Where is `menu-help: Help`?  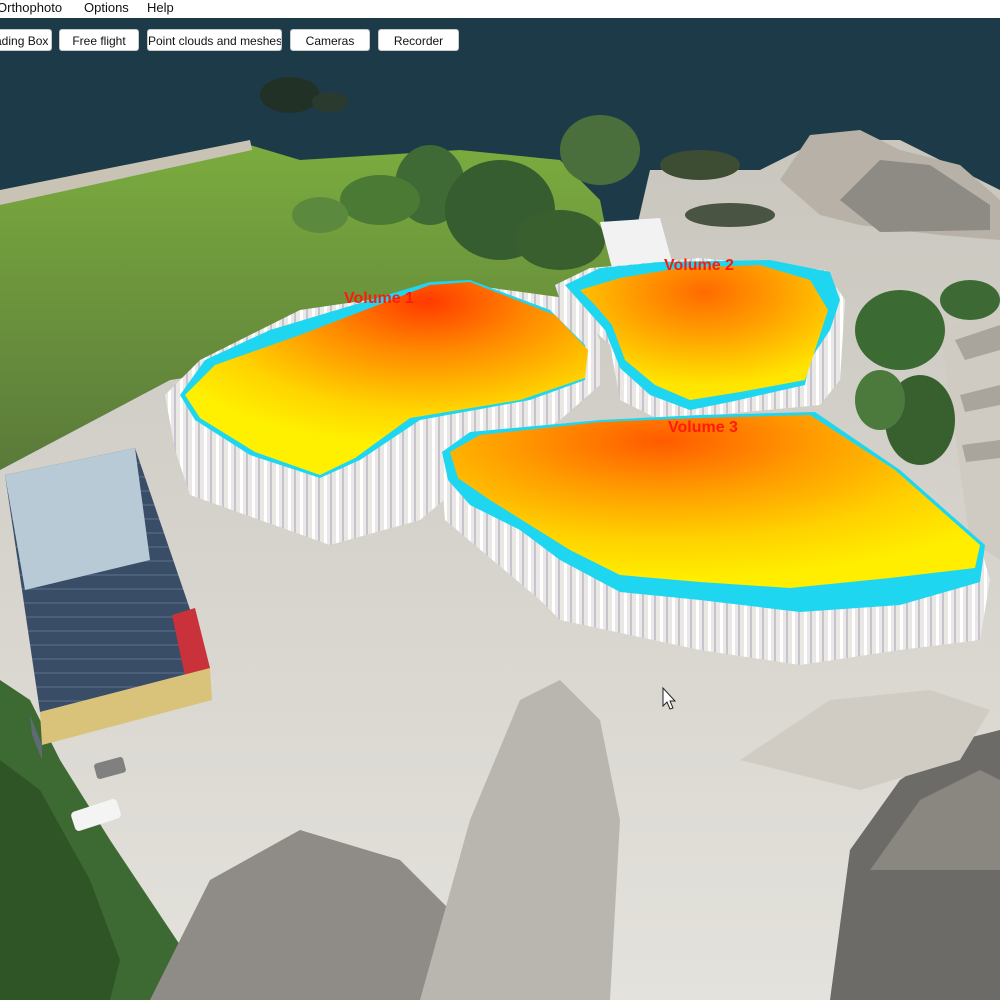 menu-help: Help is located at coordinates (160, 8).